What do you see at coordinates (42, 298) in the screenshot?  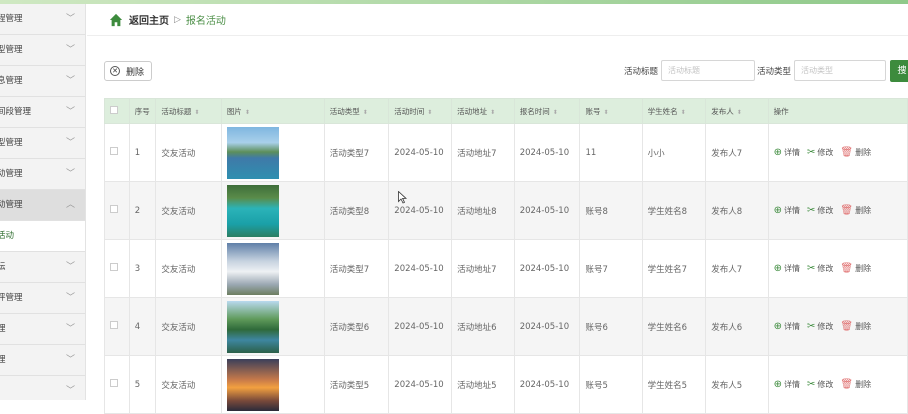 I see `sidebar-item: 评管理 ﹀` at bounding box center [42, 298].